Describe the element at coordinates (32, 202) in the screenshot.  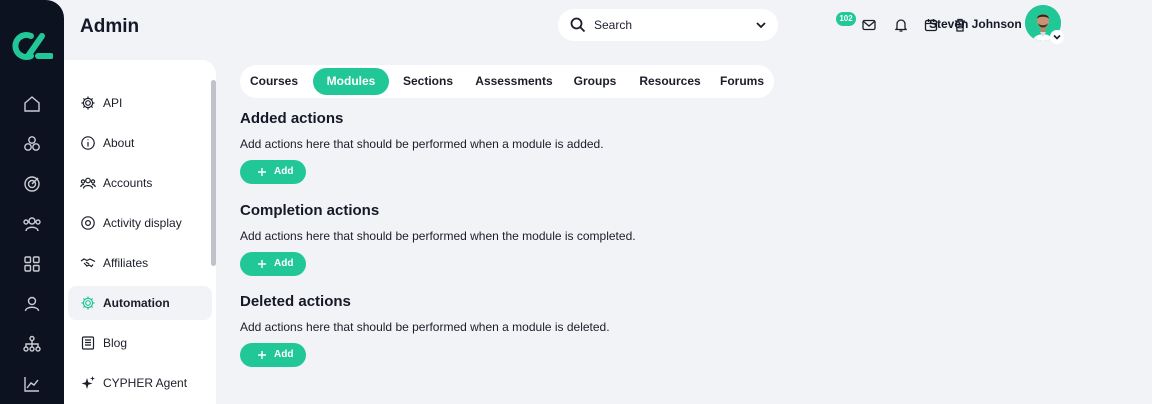
I see `icon-rail` at that location.